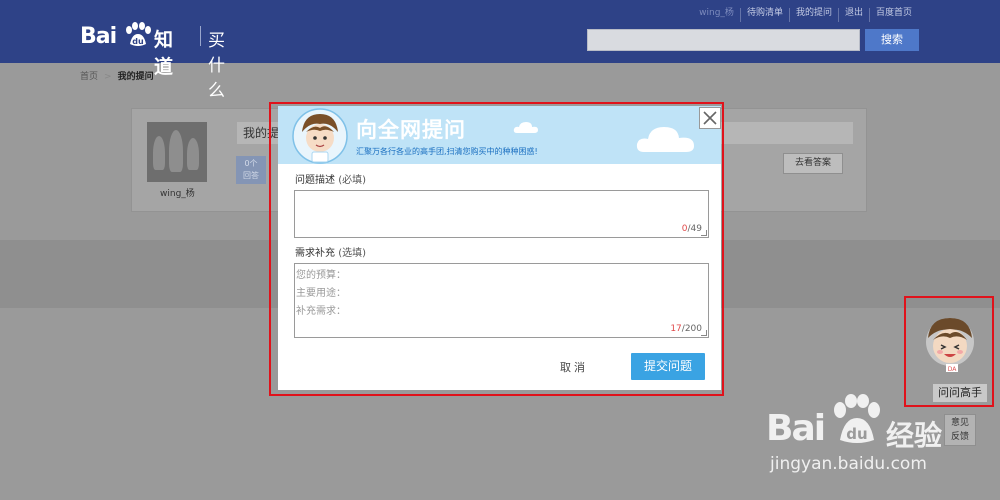  I want to click on view-answers-button: 去看答案, so click(813, 163).